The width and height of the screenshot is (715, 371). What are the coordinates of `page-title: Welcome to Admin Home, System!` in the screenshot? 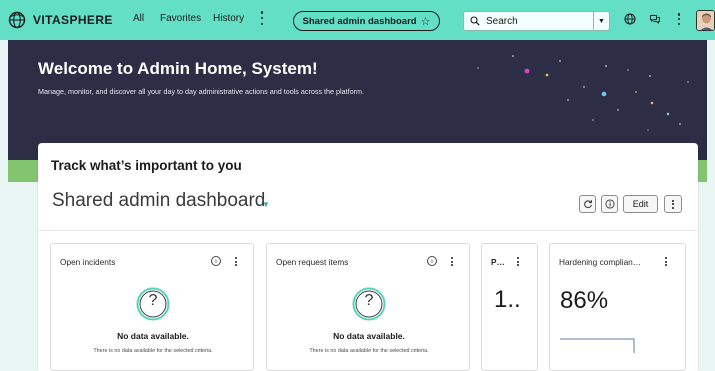 It's located at (178, 68).